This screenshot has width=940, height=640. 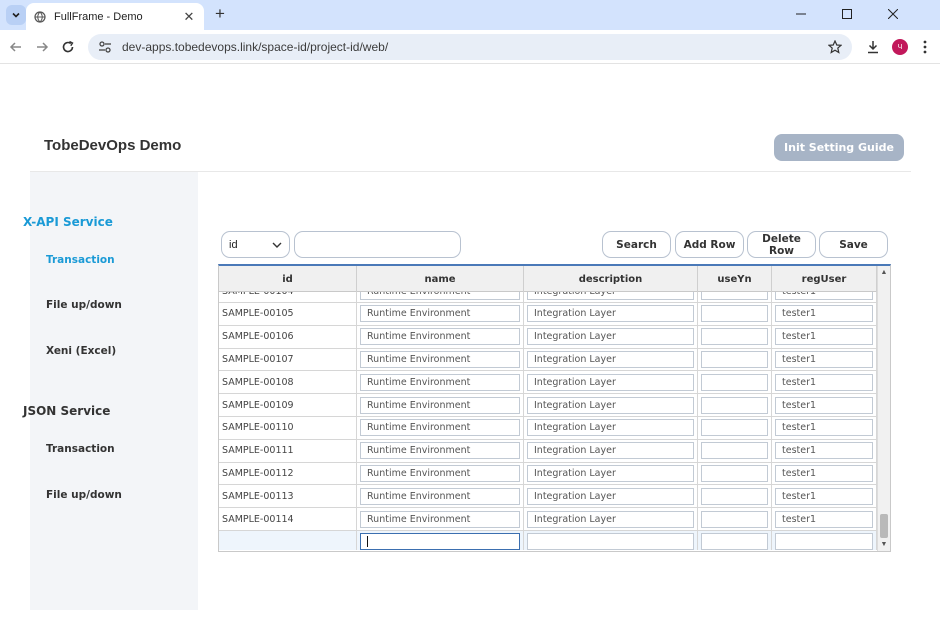 What do you see at coordinates (636, 244) in the screenshot?
I see `search-button: Search` at bounding box center [636, 244].